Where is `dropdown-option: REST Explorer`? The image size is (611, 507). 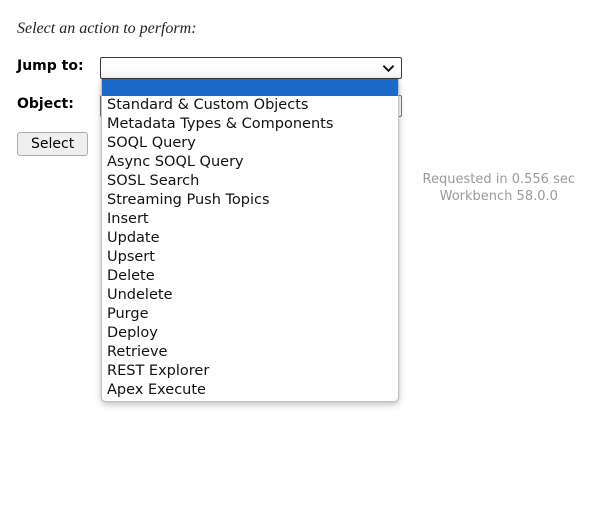
dropdown-option: REST Explorer is located at coordinates (250, 371).